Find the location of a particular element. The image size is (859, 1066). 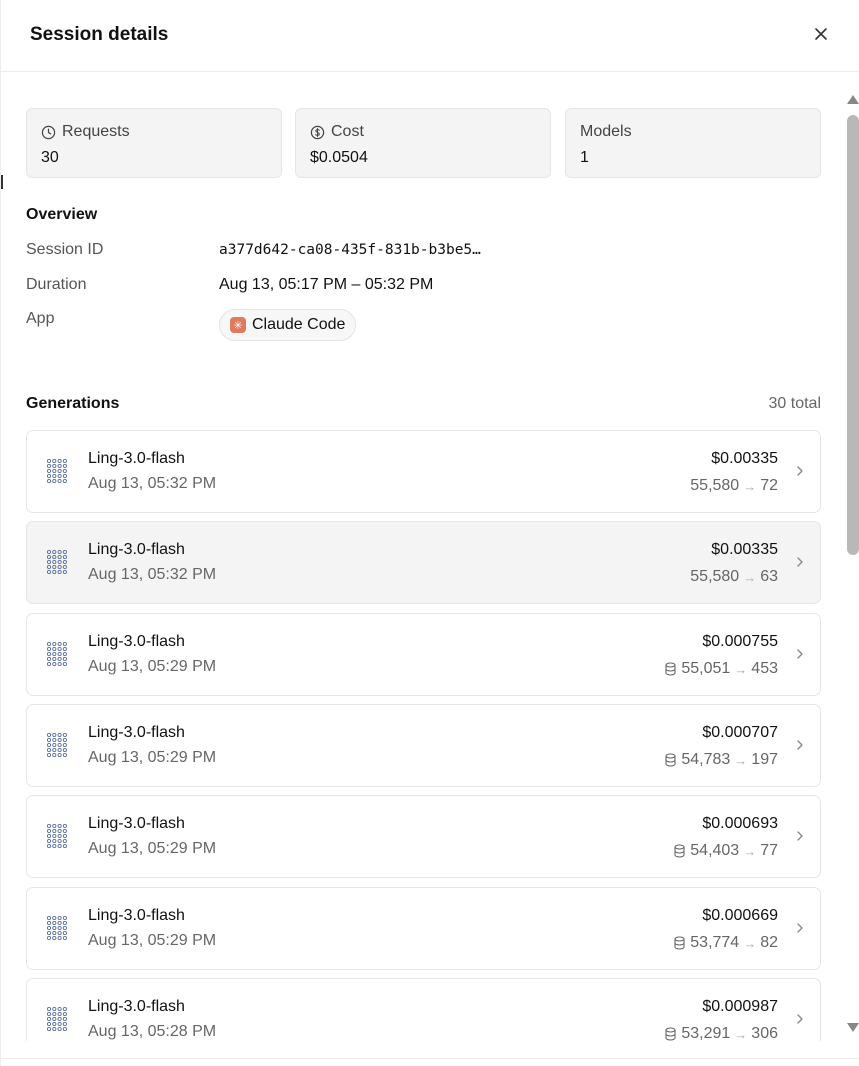

output-tokens: 197 is located at coordinates (764, 759).